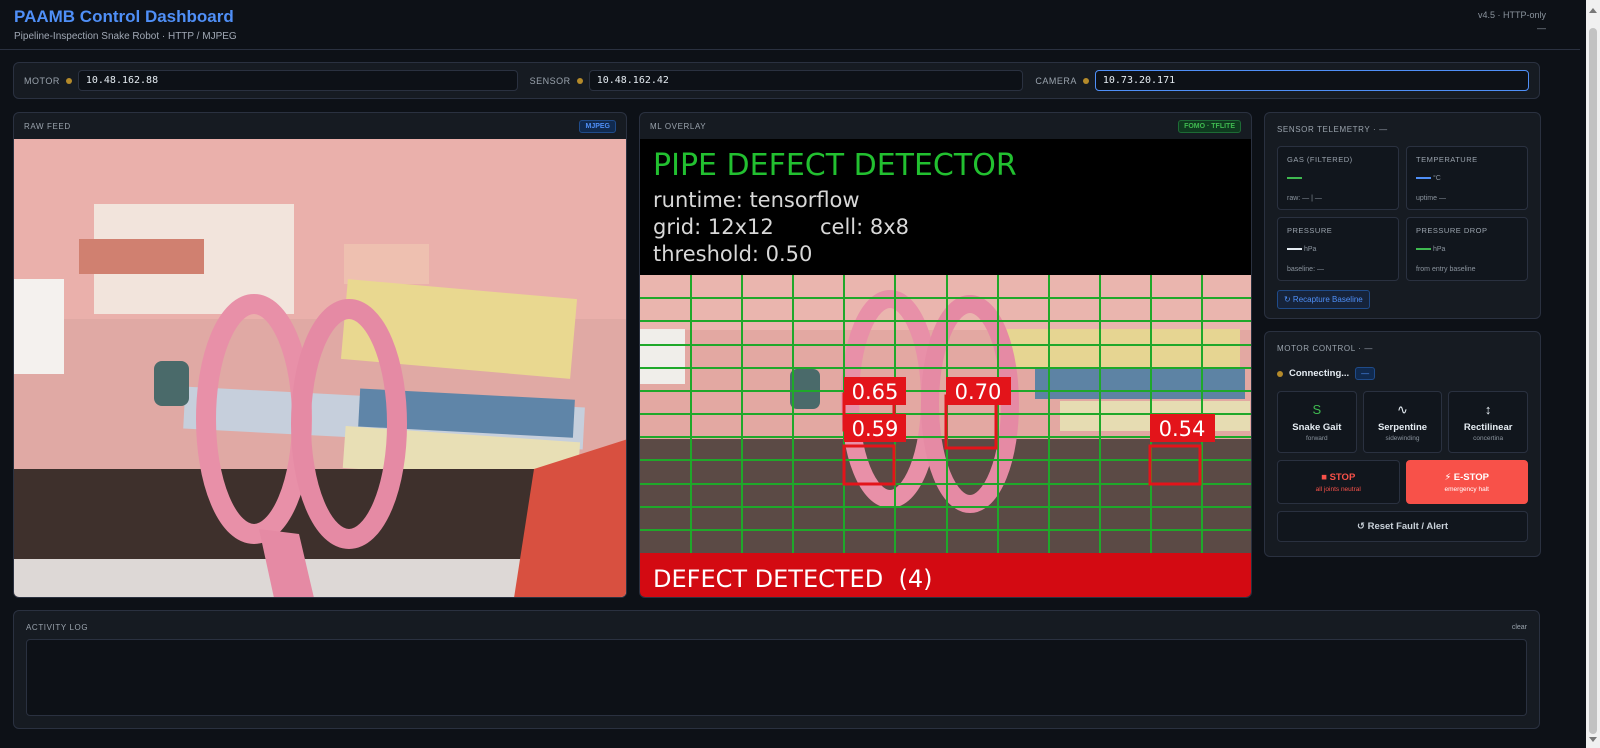 The height and width of the screenshot is (748, 1600). Describe the element at coordinates (1488, 427) in the screenshot. I see `rectilinear-label: Rectilinear` at that location.